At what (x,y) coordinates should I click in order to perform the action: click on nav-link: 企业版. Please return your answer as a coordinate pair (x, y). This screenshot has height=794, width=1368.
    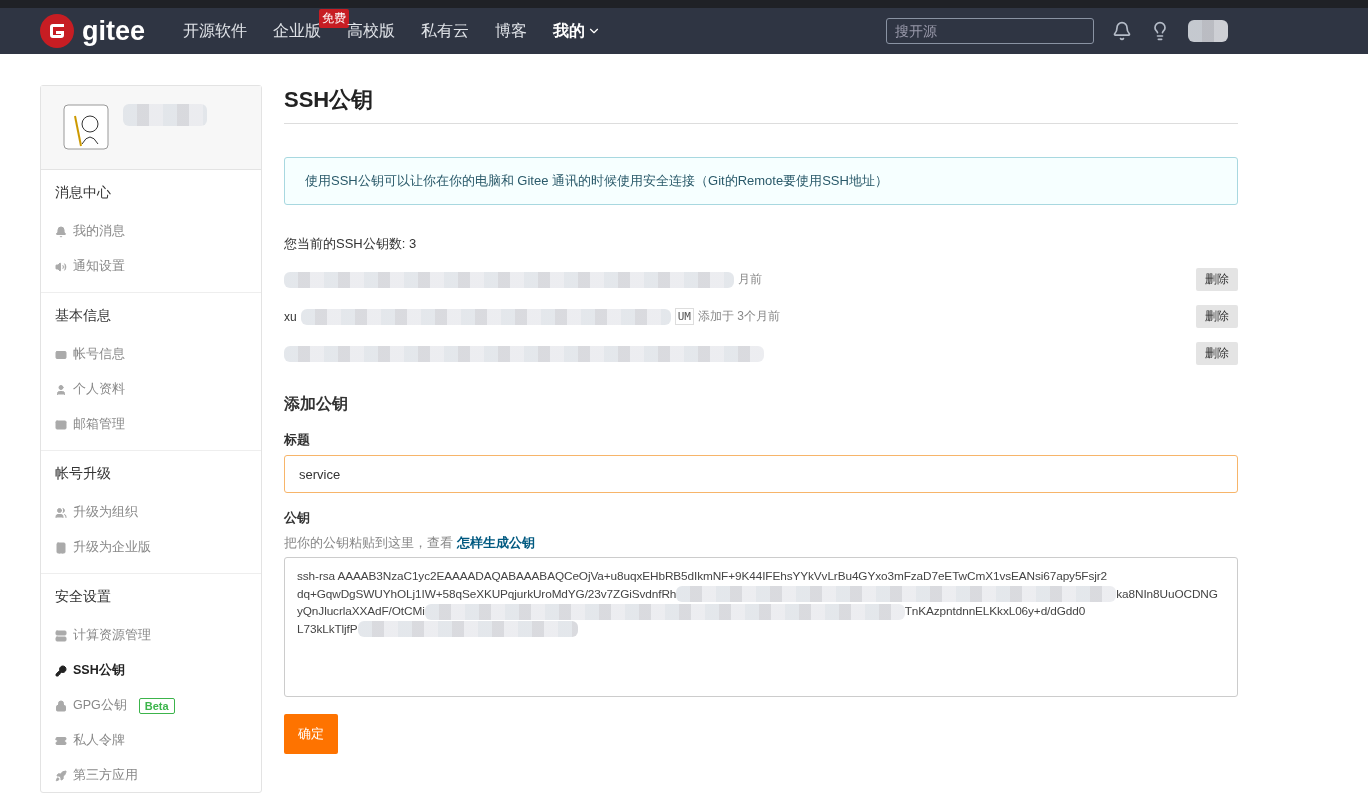
    Looking at the image, I should click on (297, 31).